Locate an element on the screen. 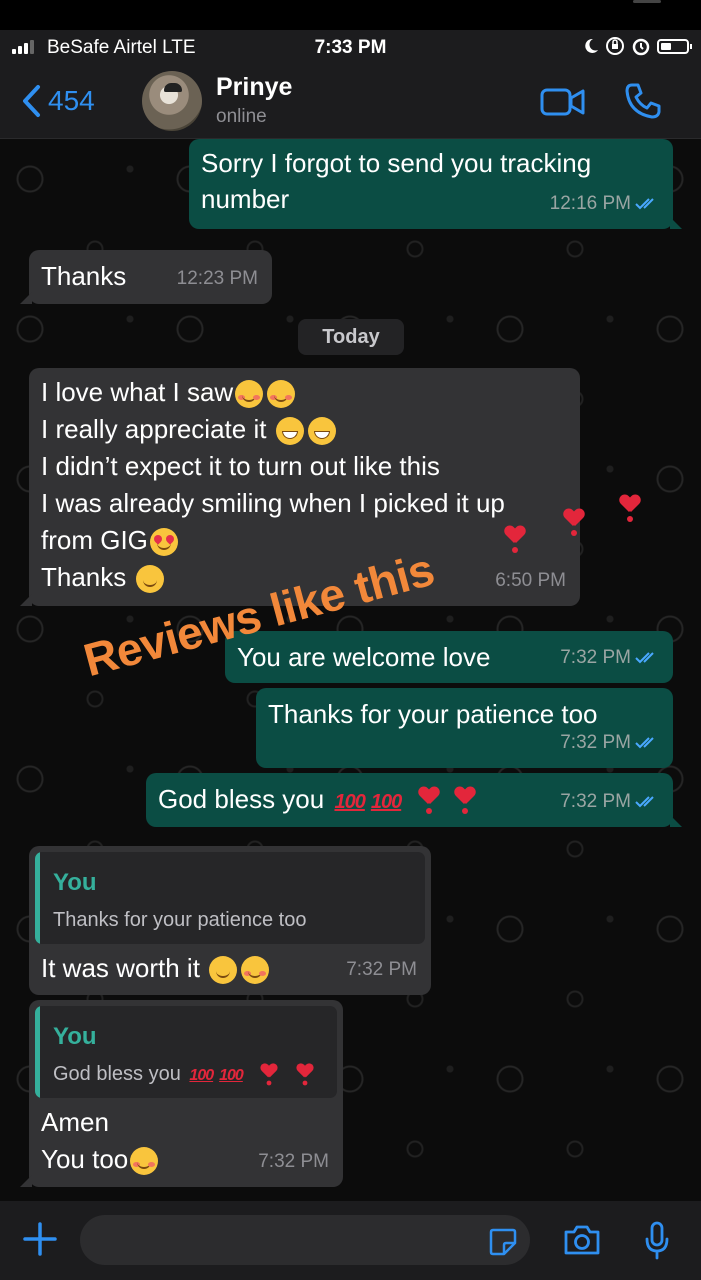  relieved-emoji is located at coordinates (144, 1161).